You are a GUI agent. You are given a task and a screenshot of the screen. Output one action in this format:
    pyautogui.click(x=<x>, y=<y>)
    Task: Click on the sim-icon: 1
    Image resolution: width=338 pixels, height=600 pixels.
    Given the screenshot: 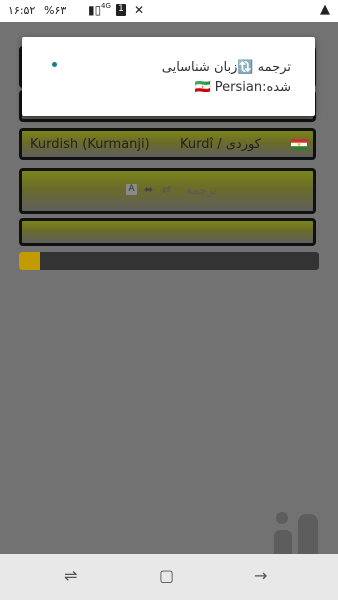 What is the action you would take?
    pyautogui.click(x=121, y=10)
    